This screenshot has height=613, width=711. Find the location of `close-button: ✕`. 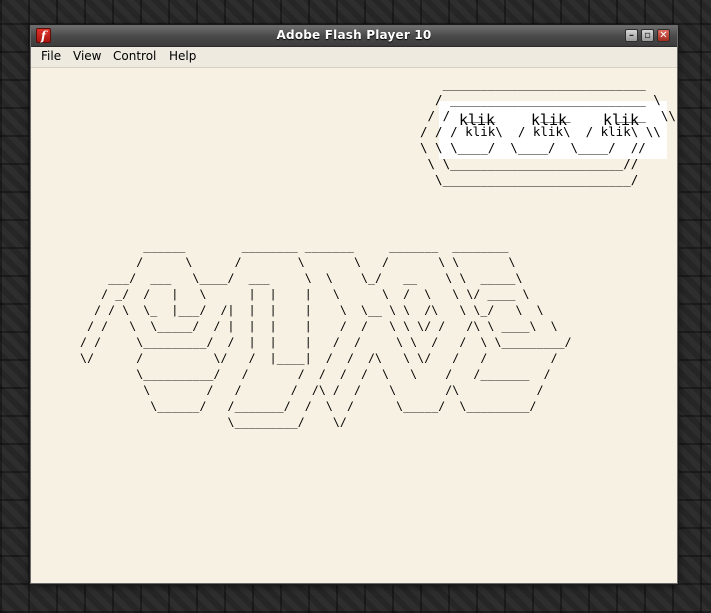

close-button: ✕ is located at coordinates (663, 35).